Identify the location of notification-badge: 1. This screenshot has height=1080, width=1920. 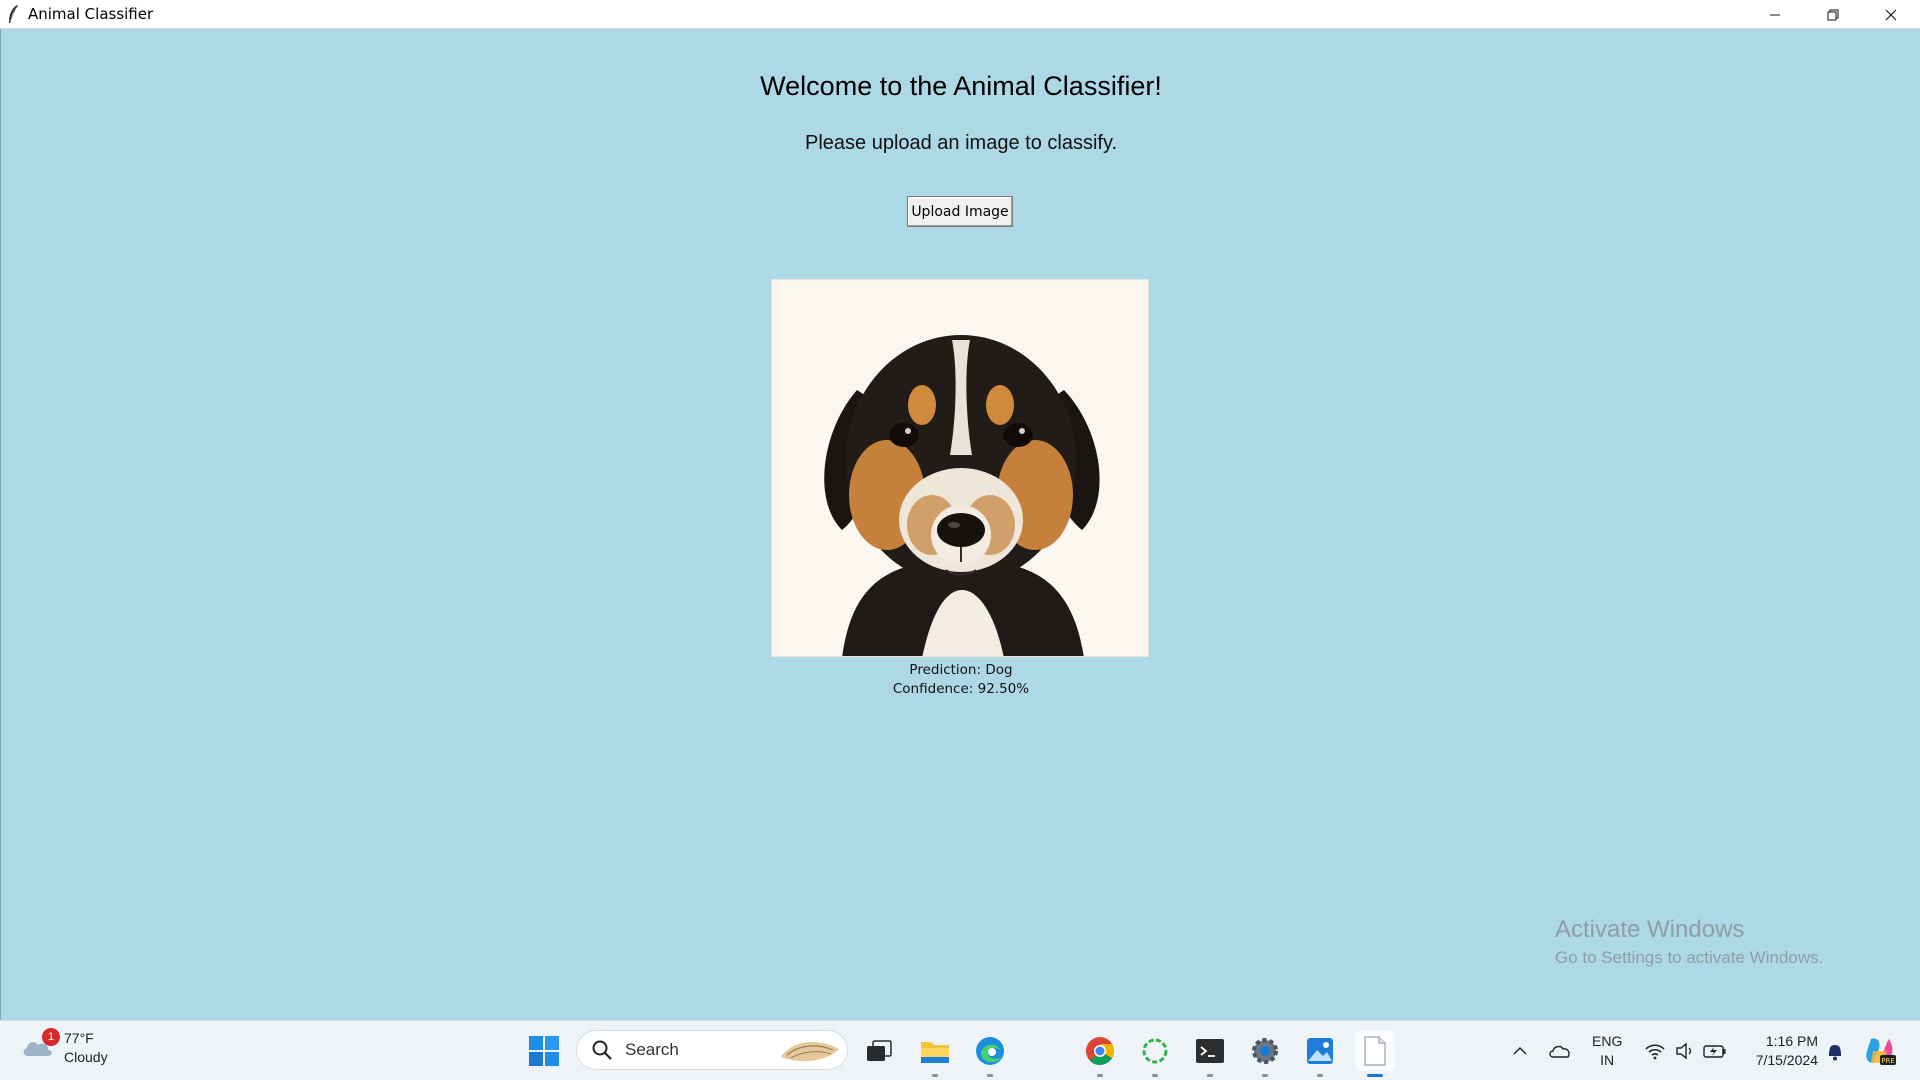
(51, 1037).